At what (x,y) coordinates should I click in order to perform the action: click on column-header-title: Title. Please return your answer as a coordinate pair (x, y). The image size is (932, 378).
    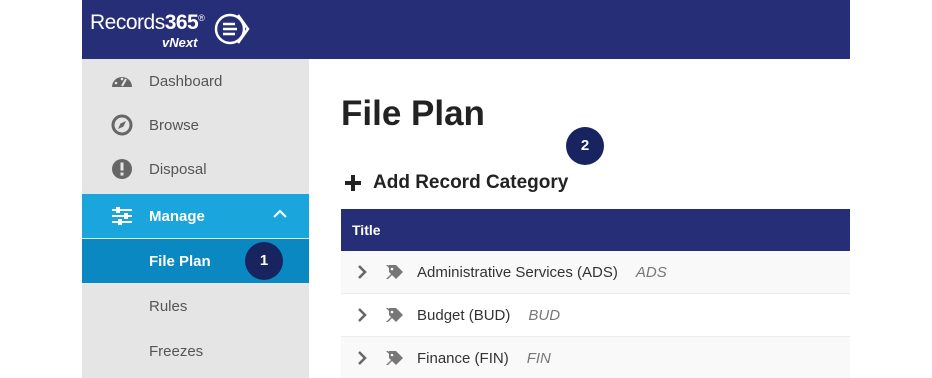
    Looking at the image, I should click on (366, 230).